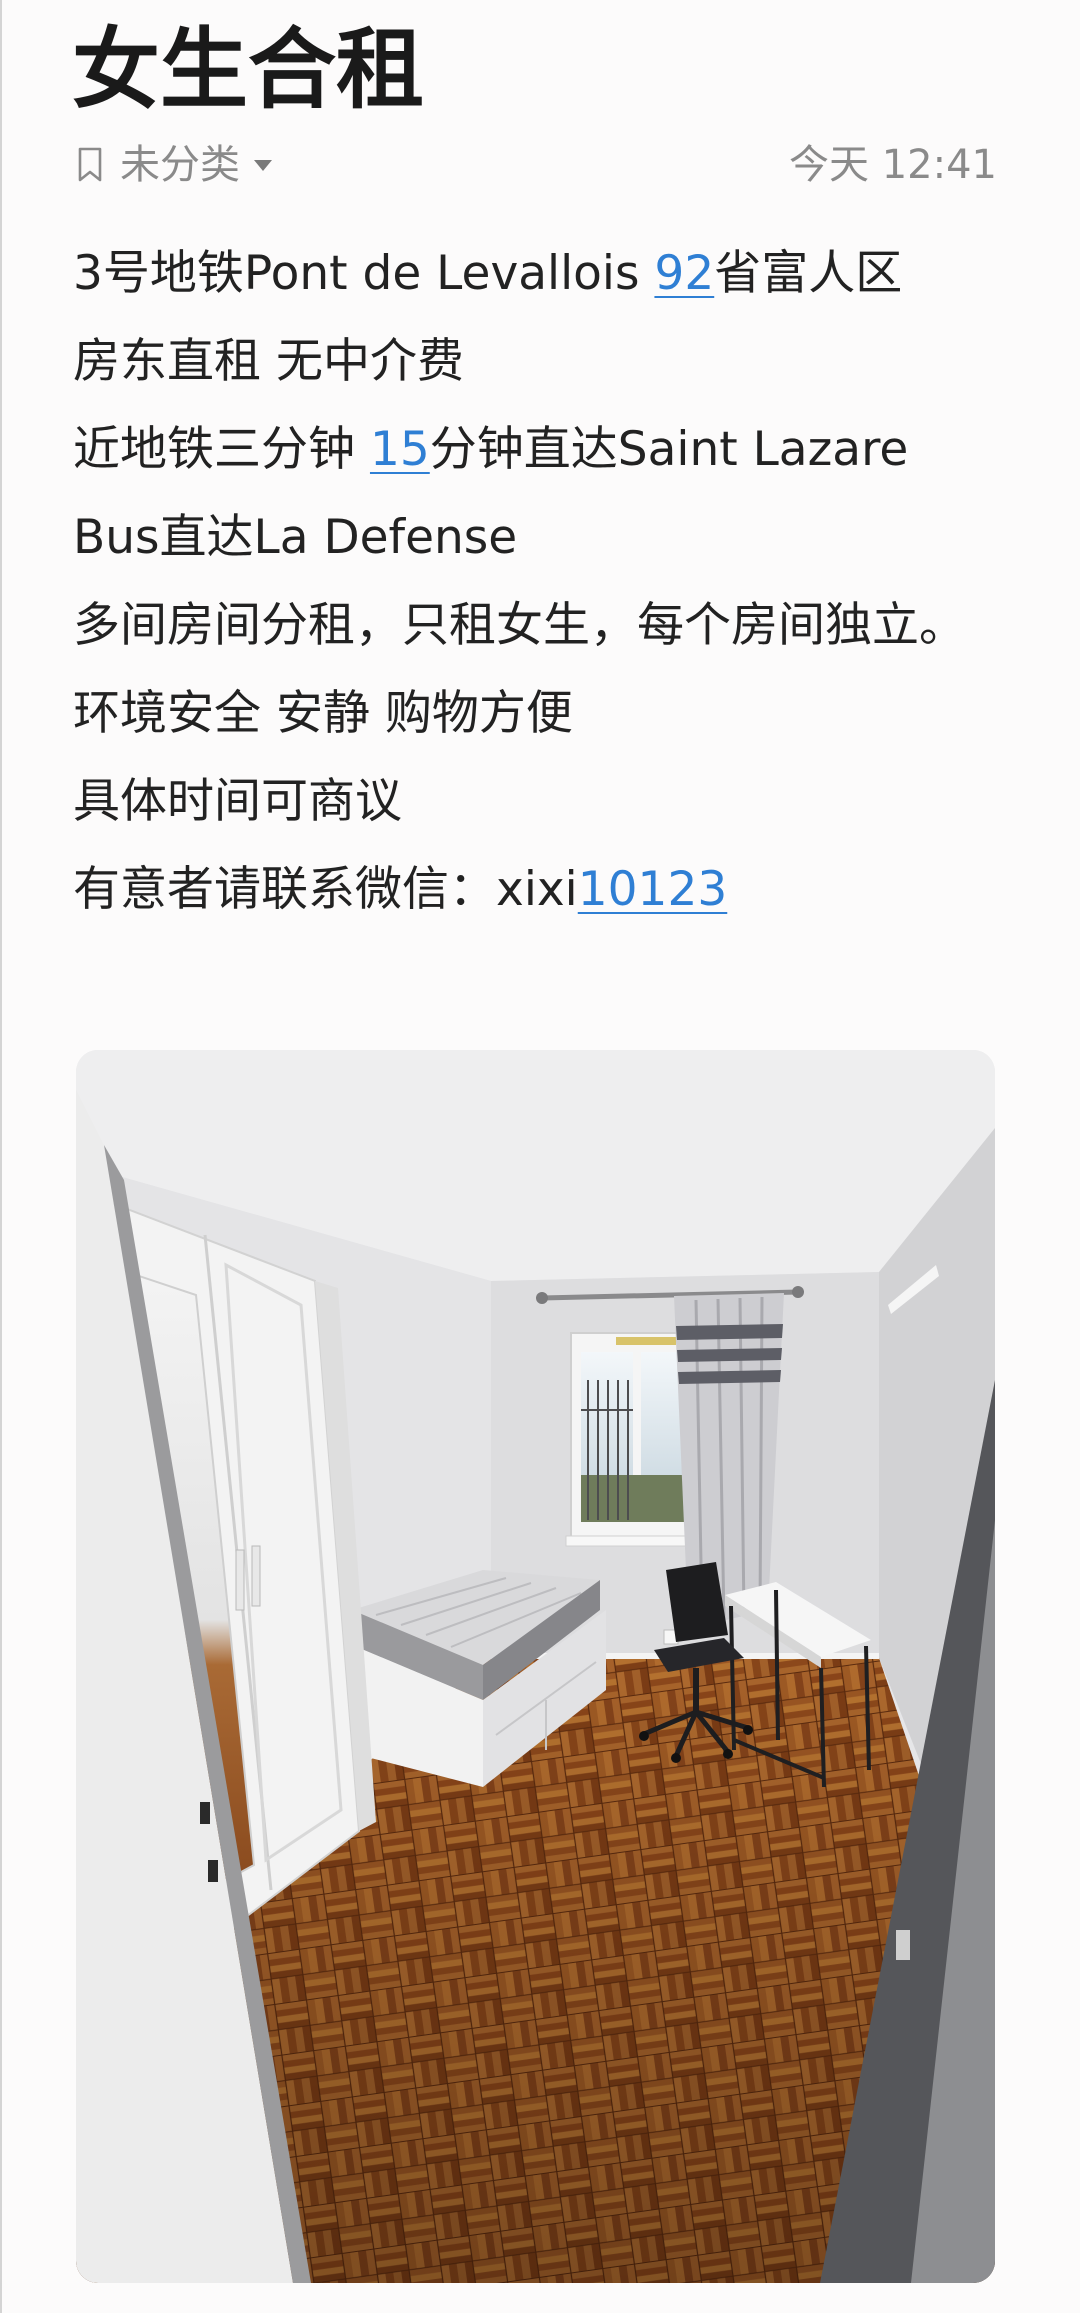 This screenshot has height=2313, width=1080. Describe the element at coordinates (248, 70) in the screenshot. I see `note-title: 女生合租` at that location.